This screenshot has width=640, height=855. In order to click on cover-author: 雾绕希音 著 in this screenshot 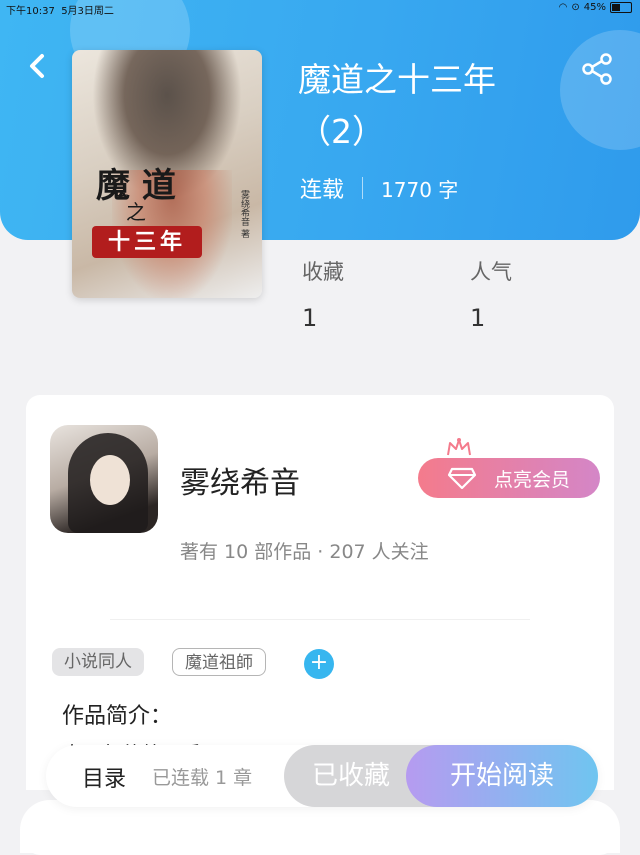, I will do `click(244, 214)`.